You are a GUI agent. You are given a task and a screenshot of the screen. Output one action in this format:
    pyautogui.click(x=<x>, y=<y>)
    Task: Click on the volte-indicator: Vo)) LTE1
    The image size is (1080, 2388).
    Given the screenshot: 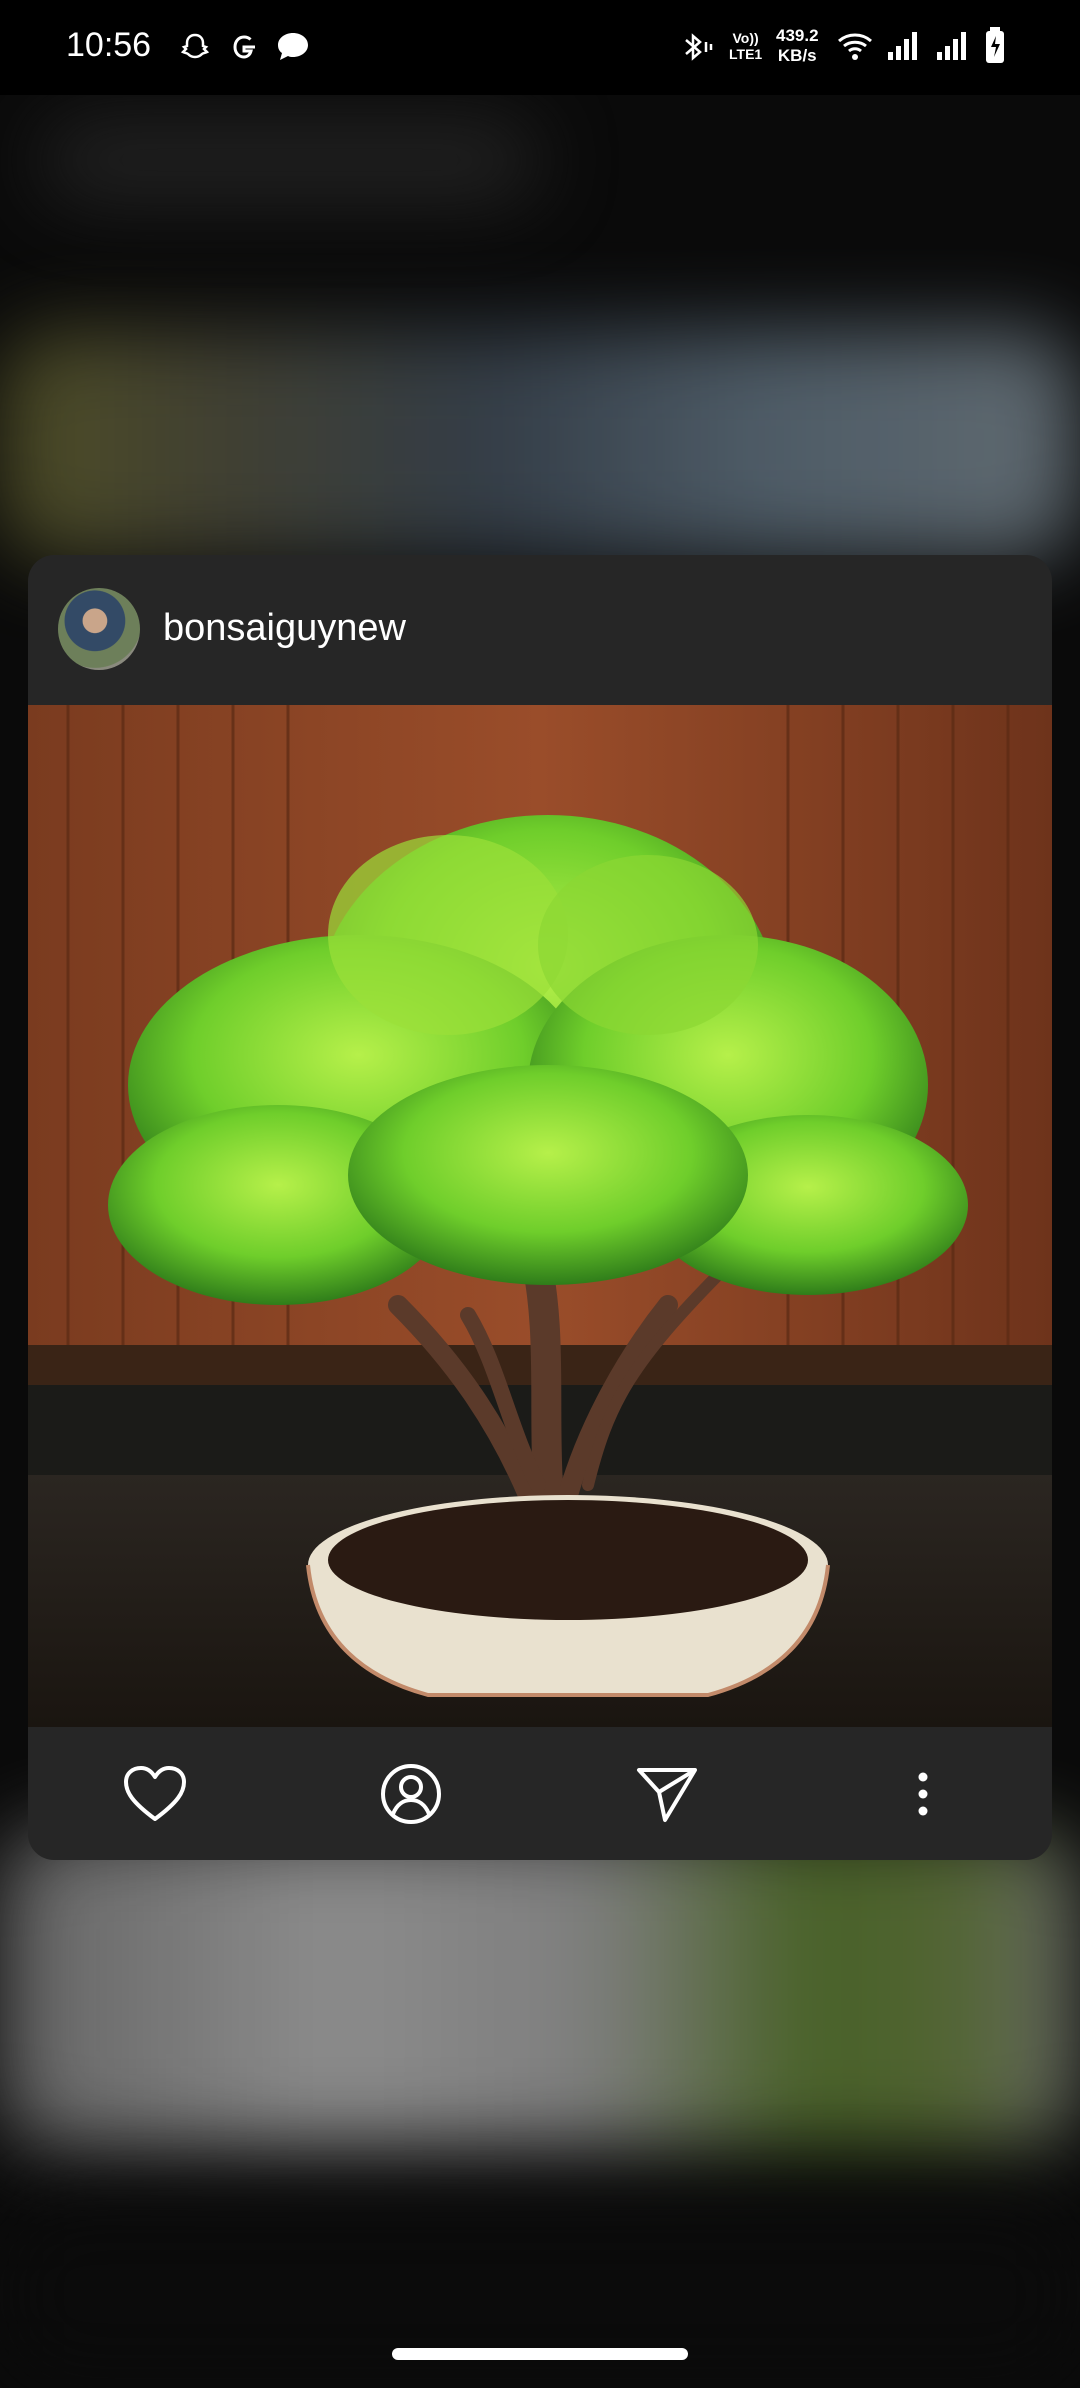 What is the action you would take?
    pyautogui.click(x=745, y=46)
    